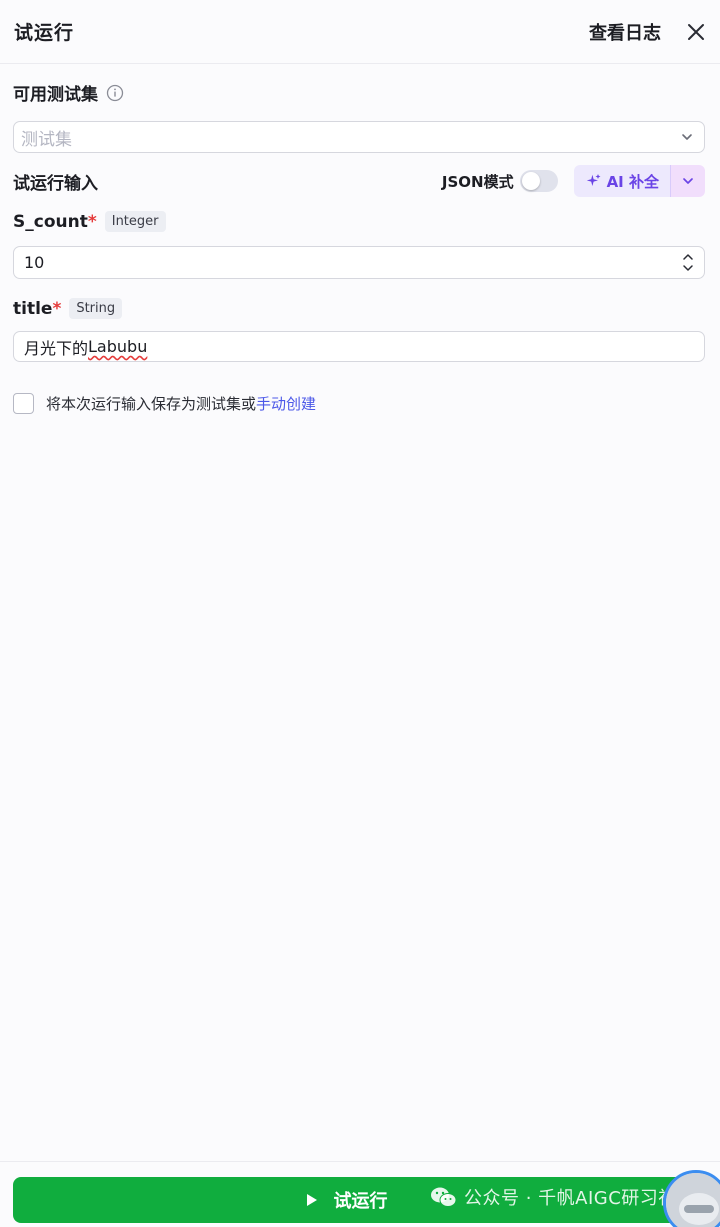 This screenshot has width=720, height=1227. What do you see at coordinates (632, 181) in the screenshot?
I see `ai-fill-label: AI 补全` at bounding box center [632, 181].